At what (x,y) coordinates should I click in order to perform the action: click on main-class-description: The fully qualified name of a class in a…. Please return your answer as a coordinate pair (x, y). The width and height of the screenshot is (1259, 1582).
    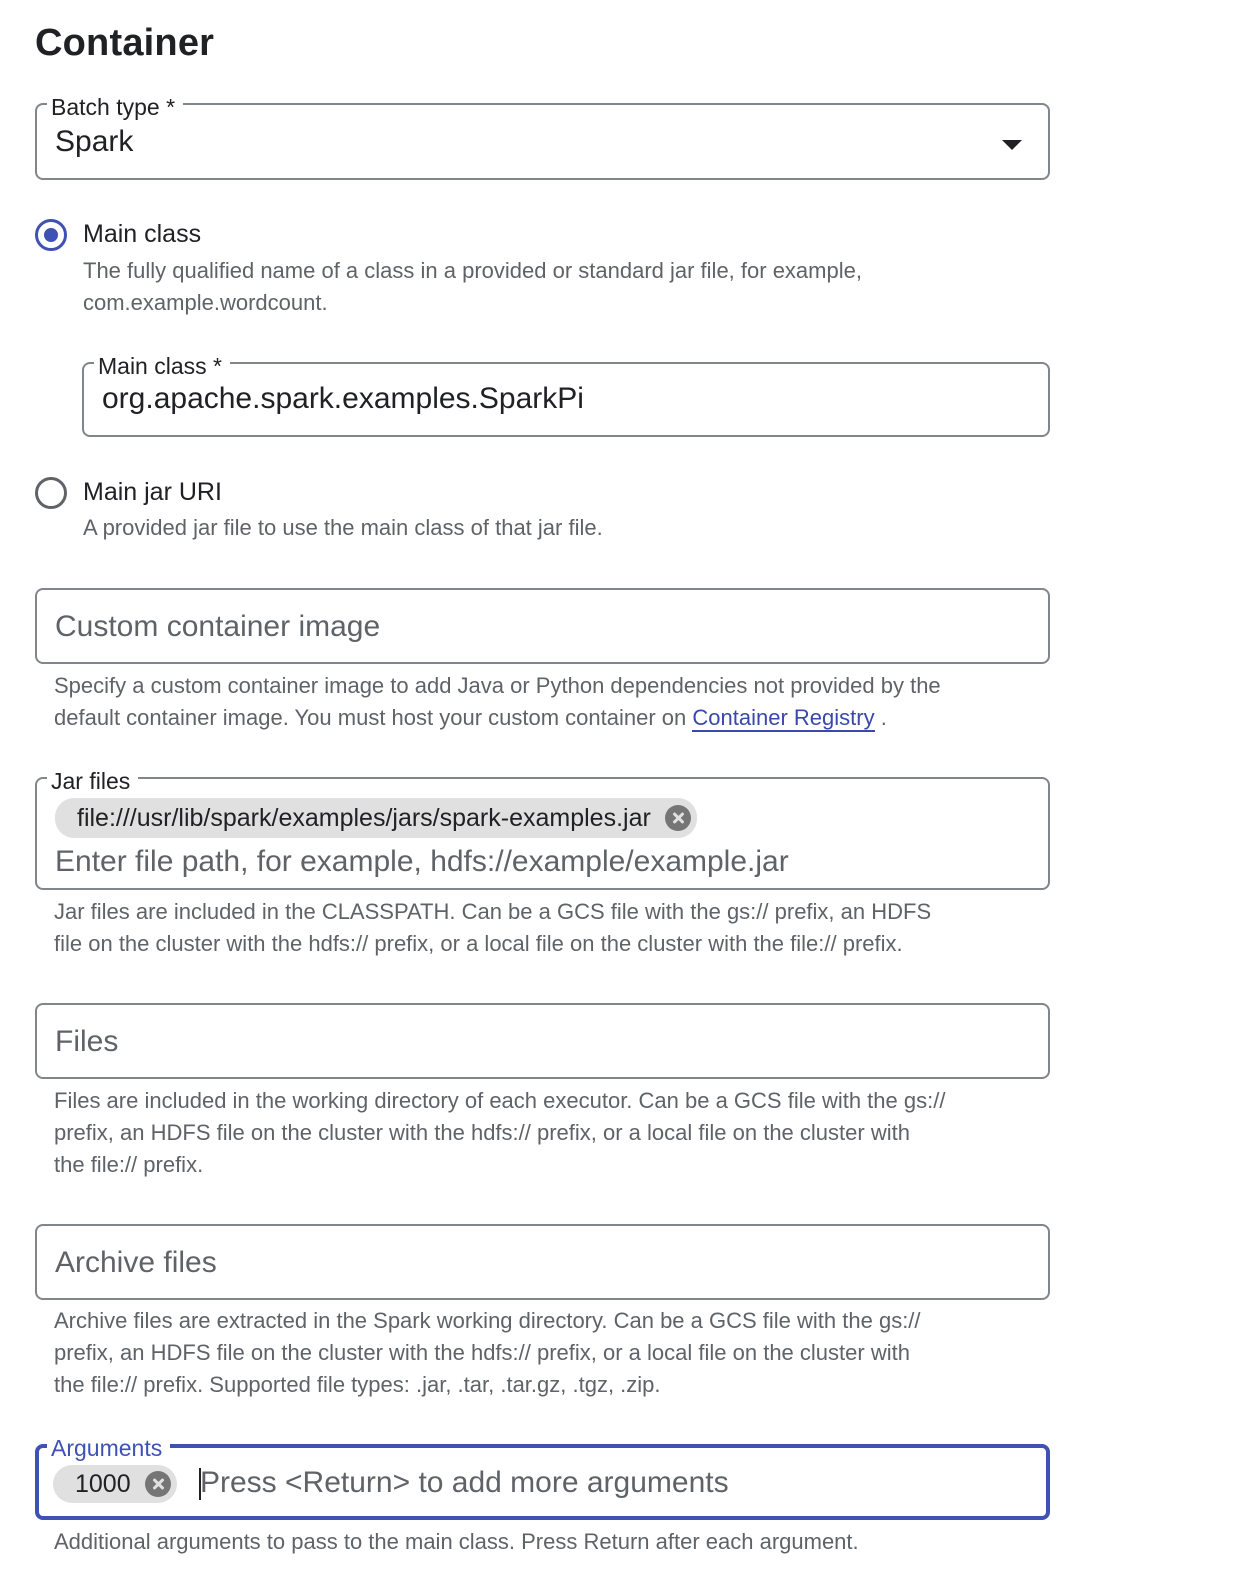
    Looking at the image, I should click on (472, 286).